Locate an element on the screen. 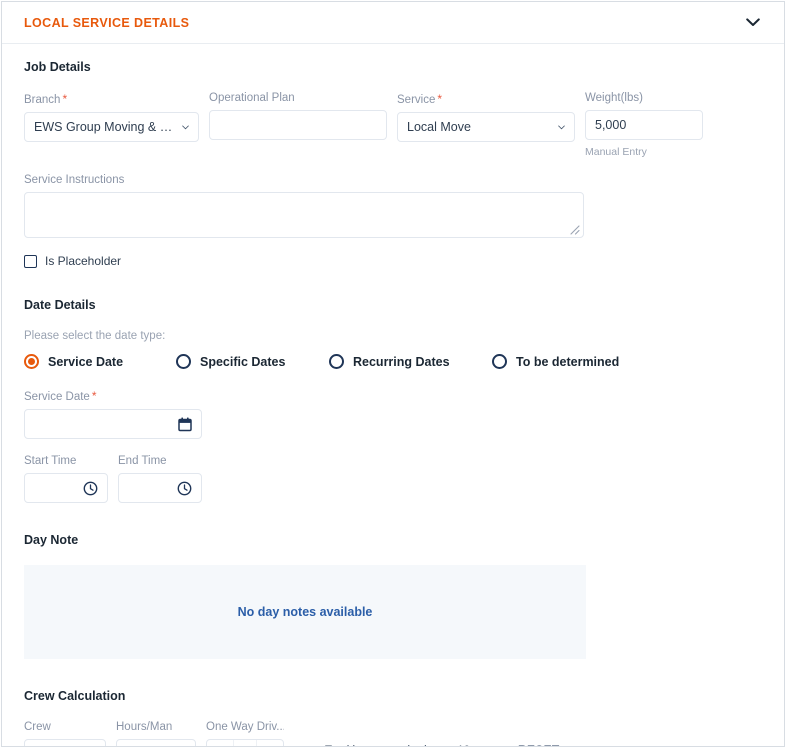 This screenshot has width=786, height=748. operational-plan-label: Operational Plan is located at coordinates (252, 98).